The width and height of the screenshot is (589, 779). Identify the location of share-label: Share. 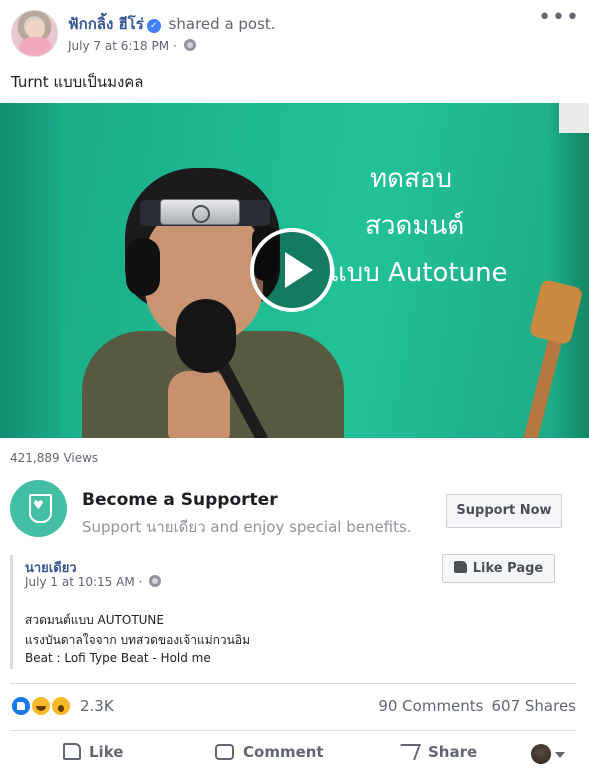
(453, 752).